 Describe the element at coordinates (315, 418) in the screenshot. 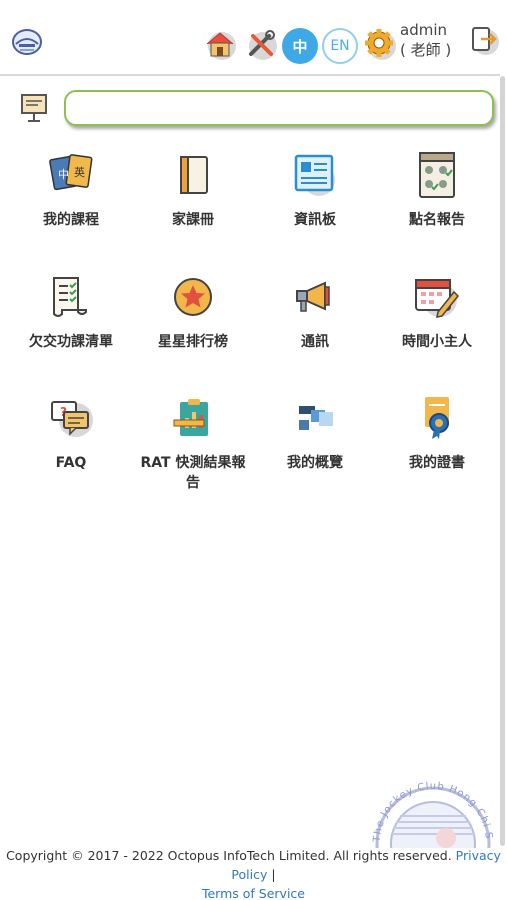

I see `overview-icon` at that location.